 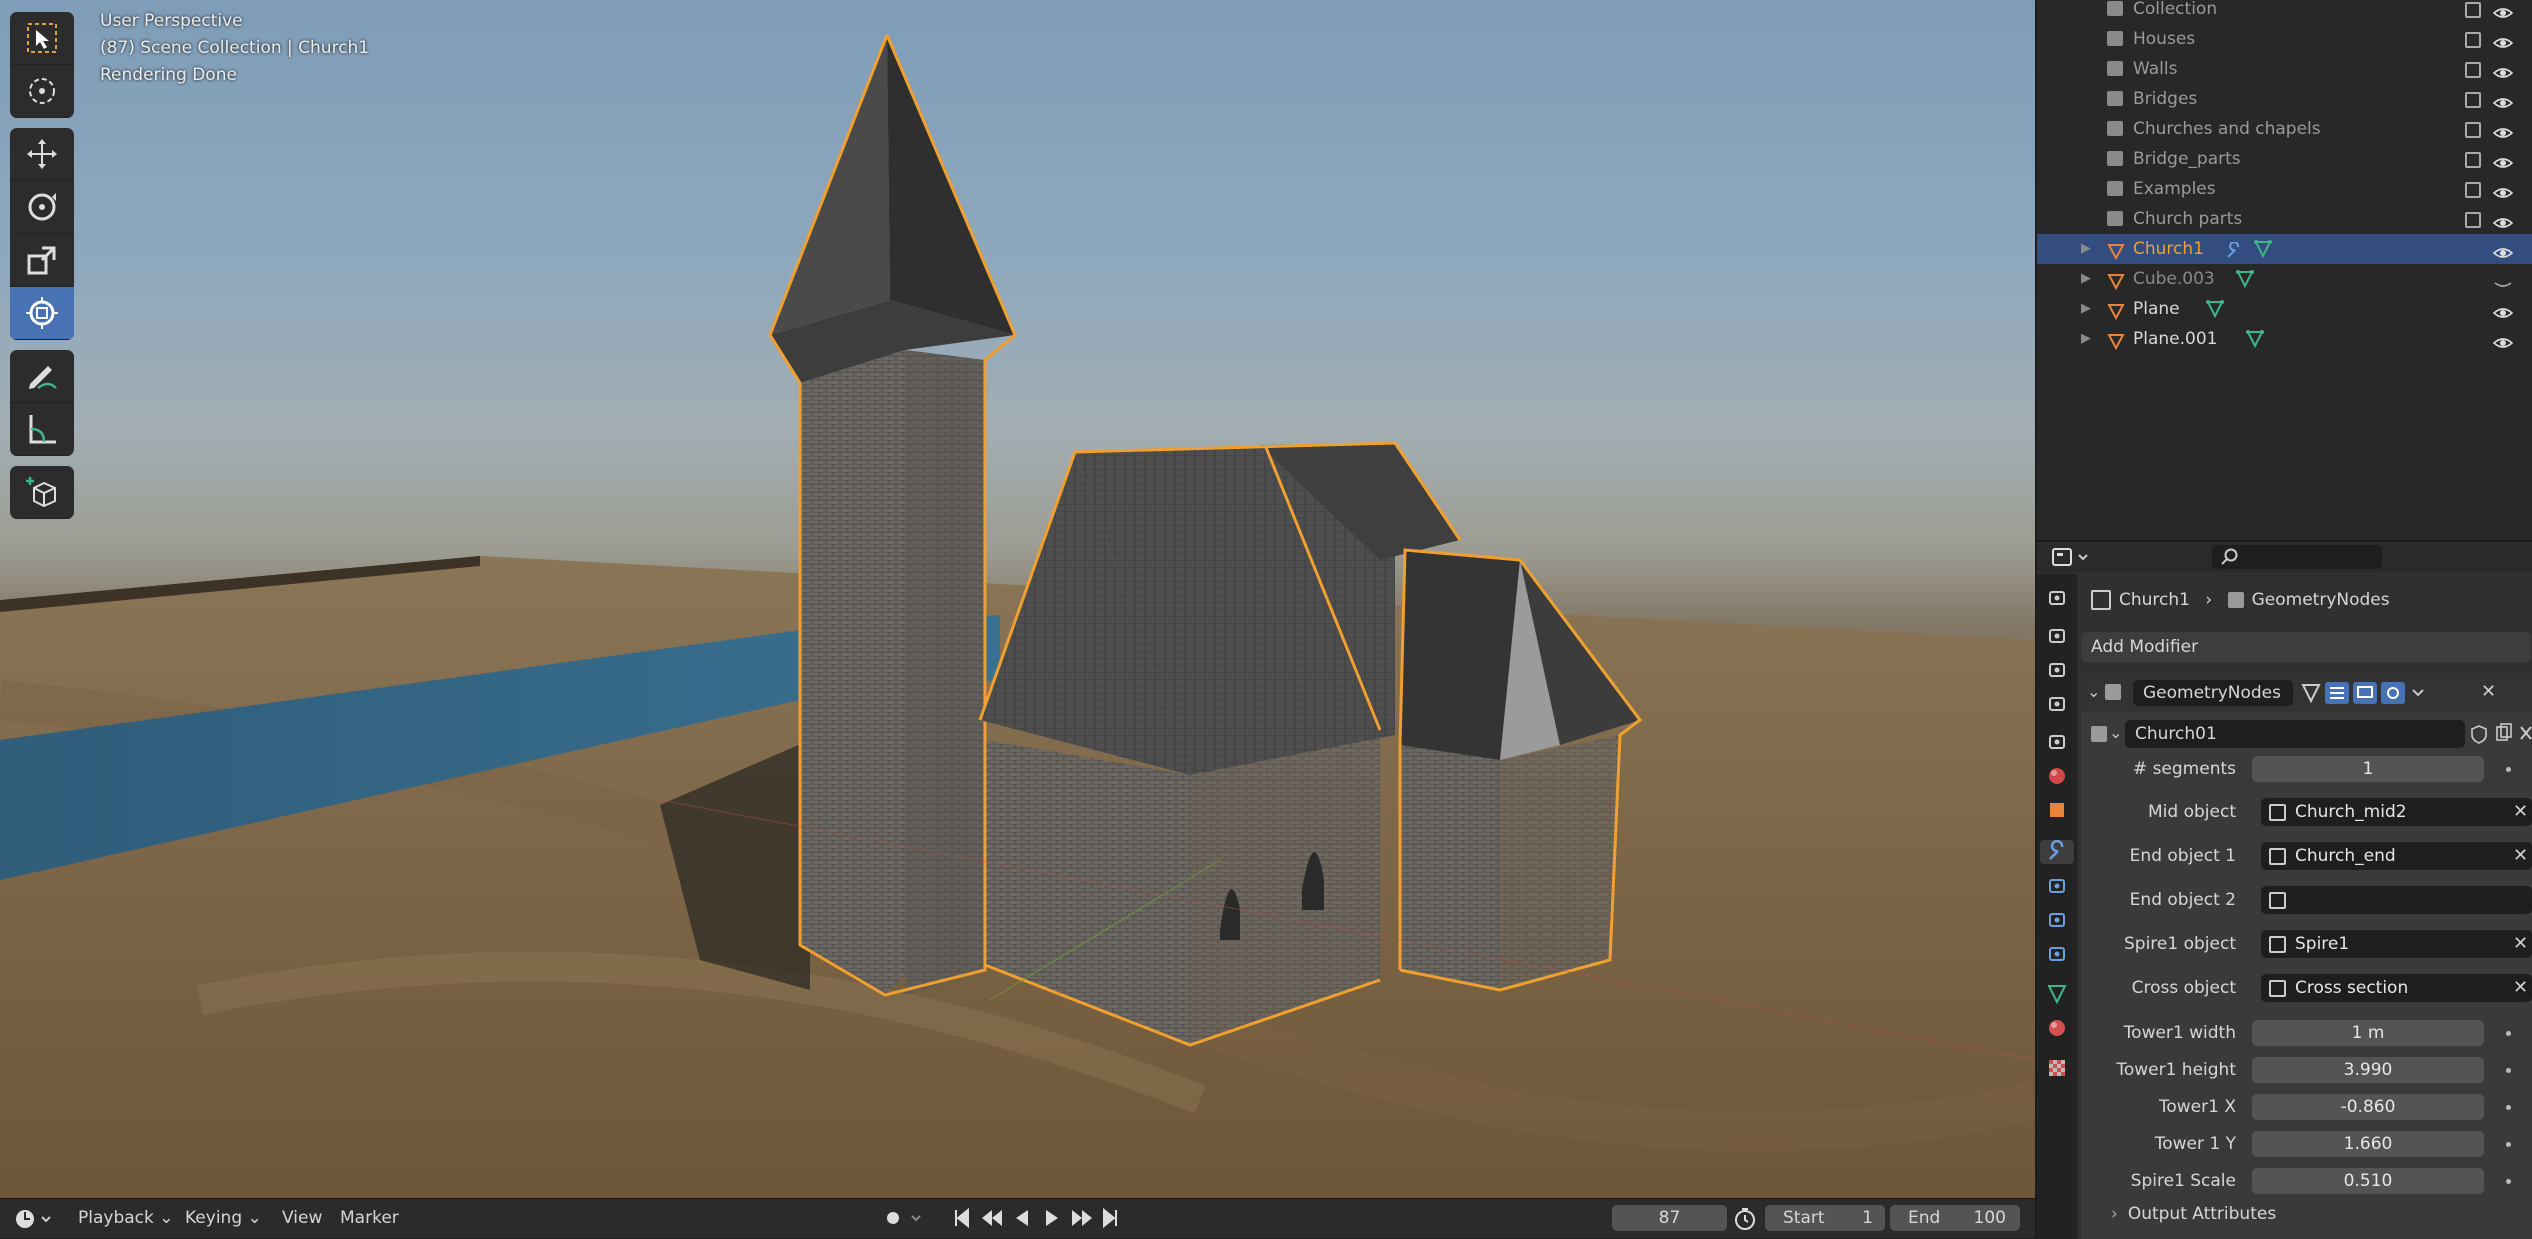 I want to click on constraints-tab, so click(x=2057, y=954).